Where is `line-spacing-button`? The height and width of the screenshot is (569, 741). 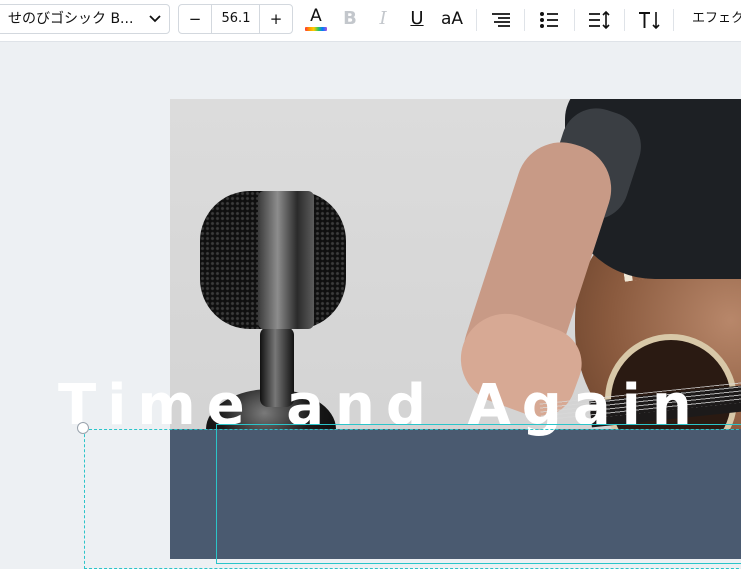 line-spacing-button is located at coordinates (599, 19).